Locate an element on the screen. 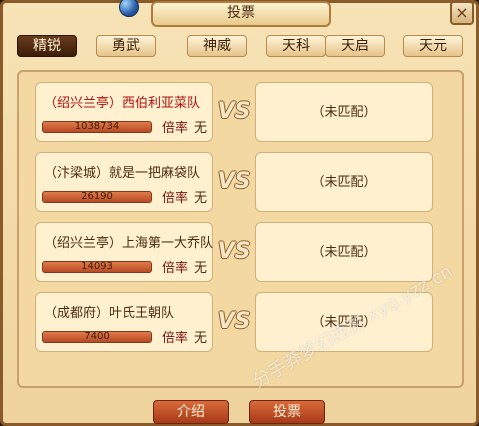 The image size is (479, 426). tab-yongwu: 勇武 is located at coordinates (126, 46).